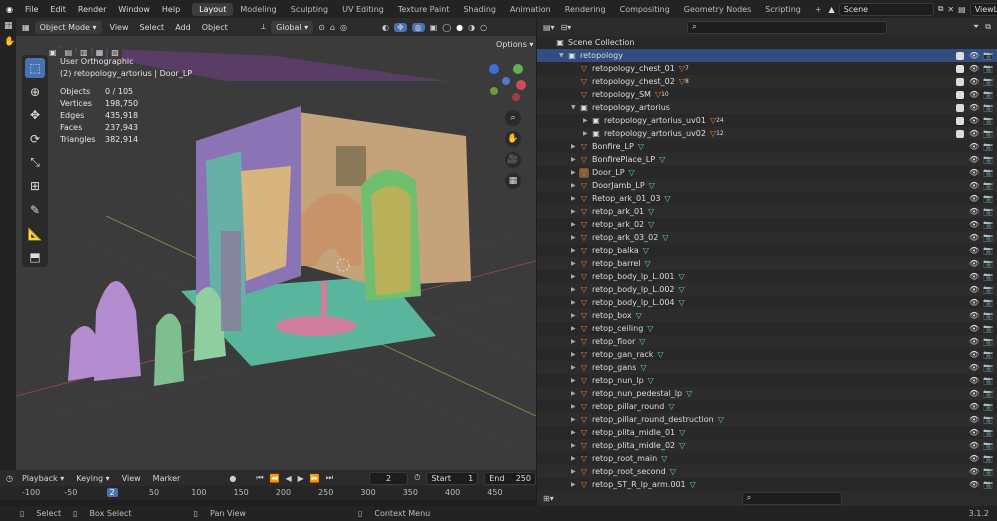 The width and height of the screenshot is (997, 521). What do you see at coordinates (767, 432) in the screenshot?
I see `outliner-row: ▶ ▽ retop_plita_midle_01 ▽ 👁 📷` at bounding box center [767, 432].